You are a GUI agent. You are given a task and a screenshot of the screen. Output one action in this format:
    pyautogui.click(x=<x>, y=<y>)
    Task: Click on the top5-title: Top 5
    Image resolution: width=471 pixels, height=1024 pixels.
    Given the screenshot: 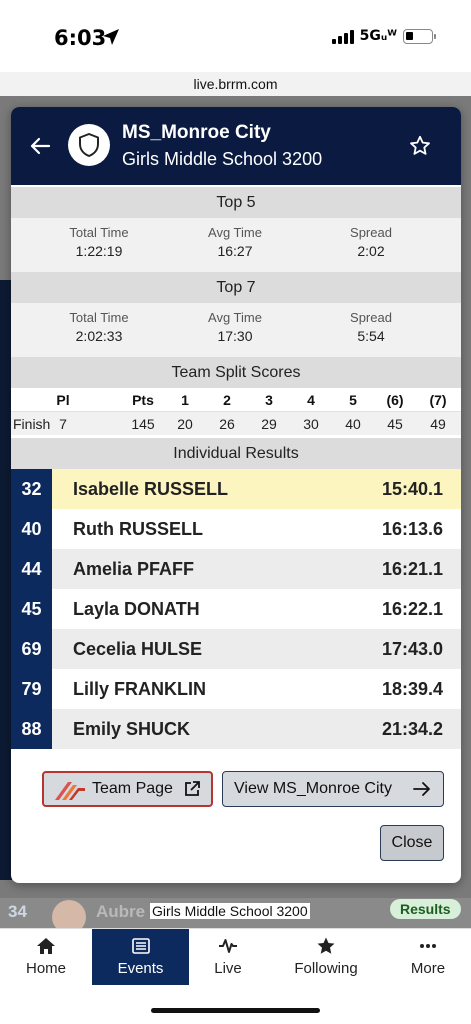 What is the action you would take?
    pyautogui.click(x=236, y=202)
    